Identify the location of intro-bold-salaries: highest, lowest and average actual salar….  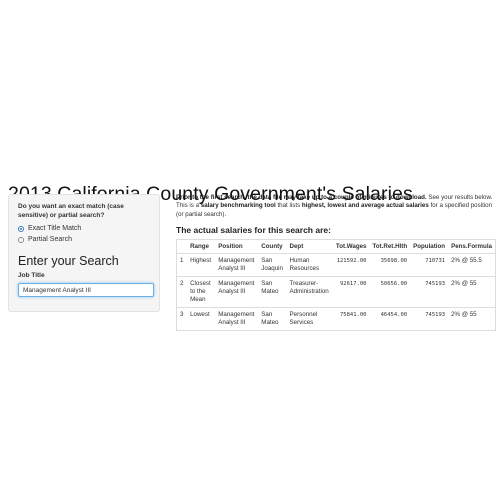
(365, 206).